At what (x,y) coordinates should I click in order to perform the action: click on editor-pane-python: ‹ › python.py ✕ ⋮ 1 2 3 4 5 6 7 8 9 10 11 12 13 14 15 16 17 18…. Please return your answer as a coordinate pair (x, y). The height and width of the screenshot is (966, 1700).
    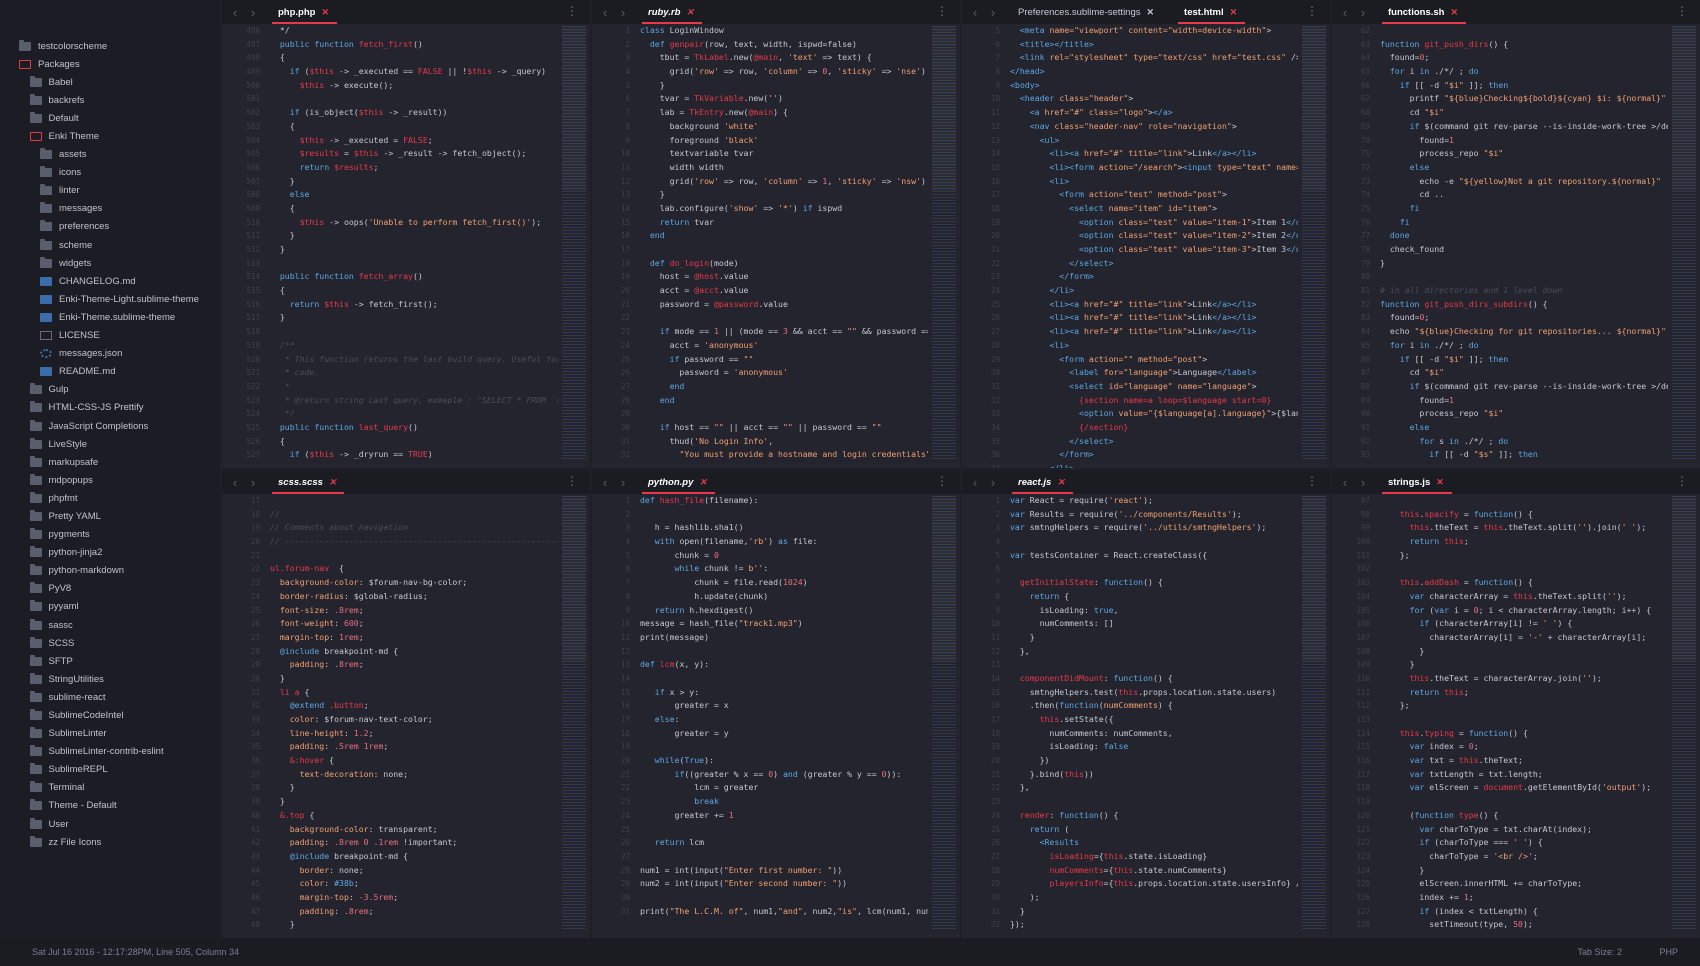
    Looking at the image, I should click on (776, 704).